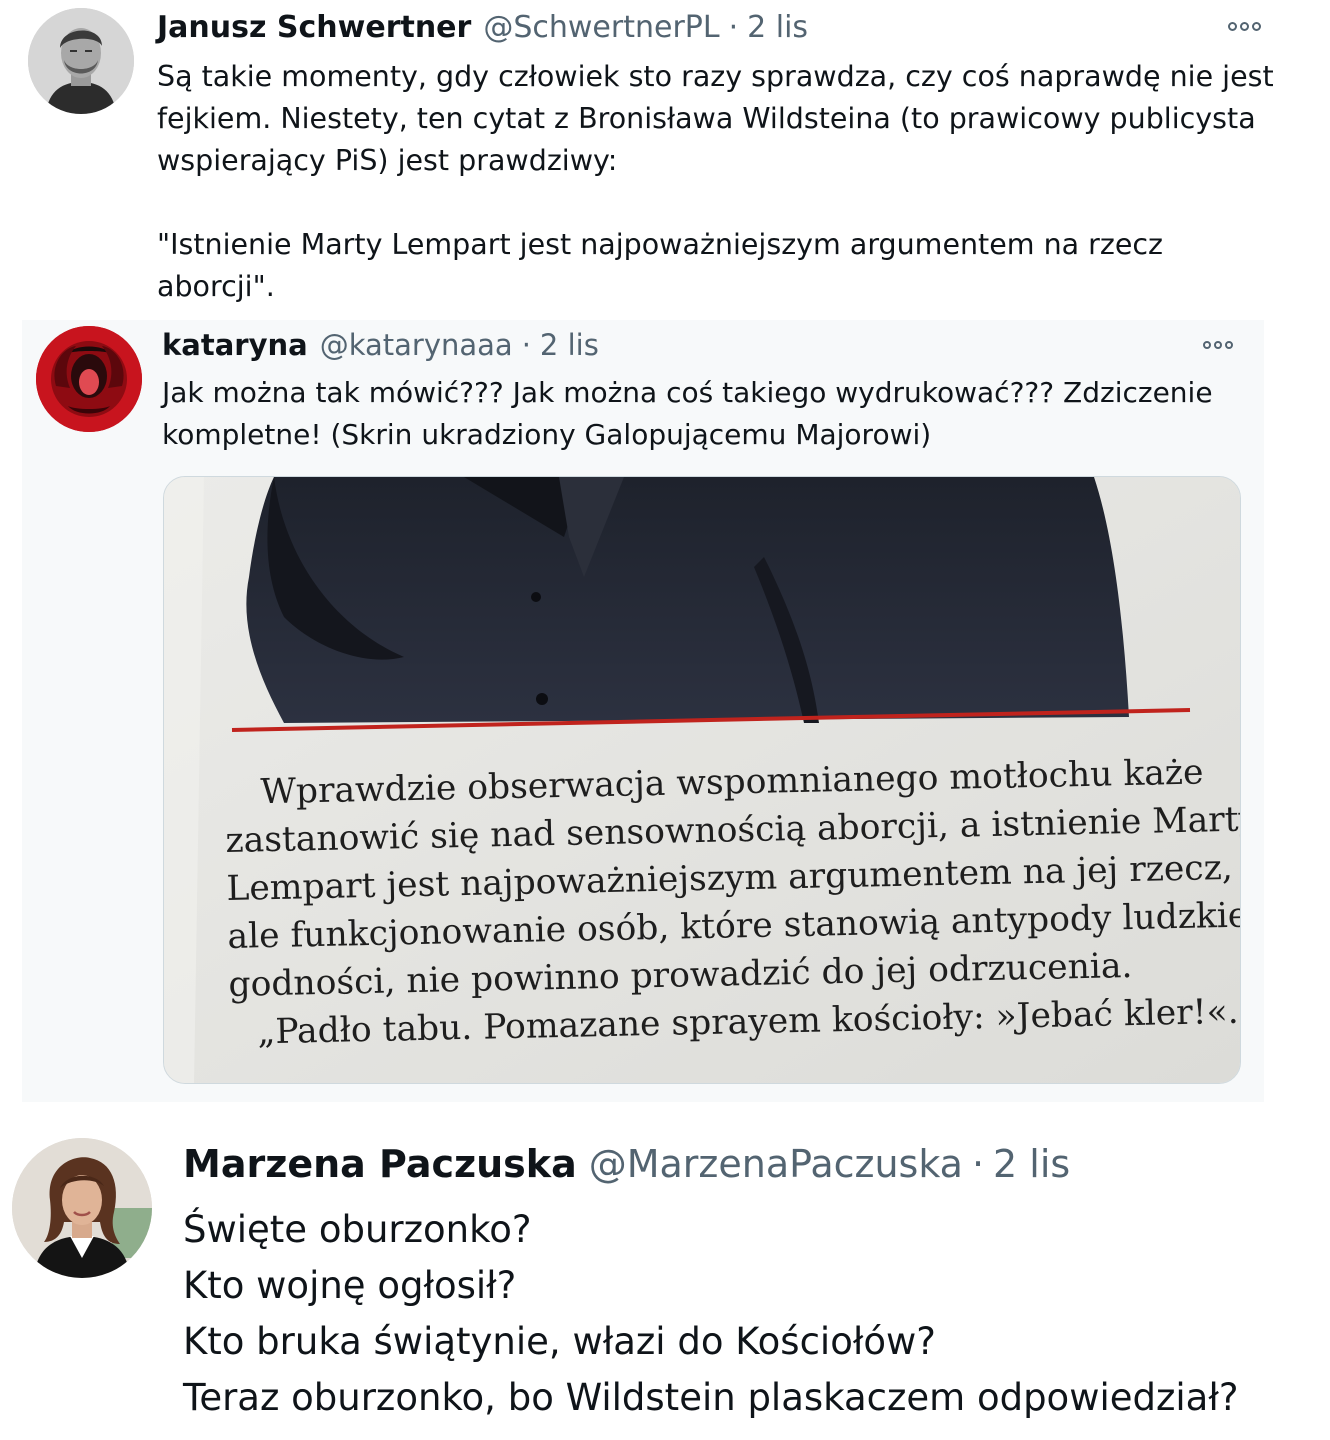 Image resolution: width=1330 pixels, height=1440 pixels. What do you see at coordinates (235, 345) in the screenshot?
I see `author-name: kataryna` at bounding box center [235, 345].